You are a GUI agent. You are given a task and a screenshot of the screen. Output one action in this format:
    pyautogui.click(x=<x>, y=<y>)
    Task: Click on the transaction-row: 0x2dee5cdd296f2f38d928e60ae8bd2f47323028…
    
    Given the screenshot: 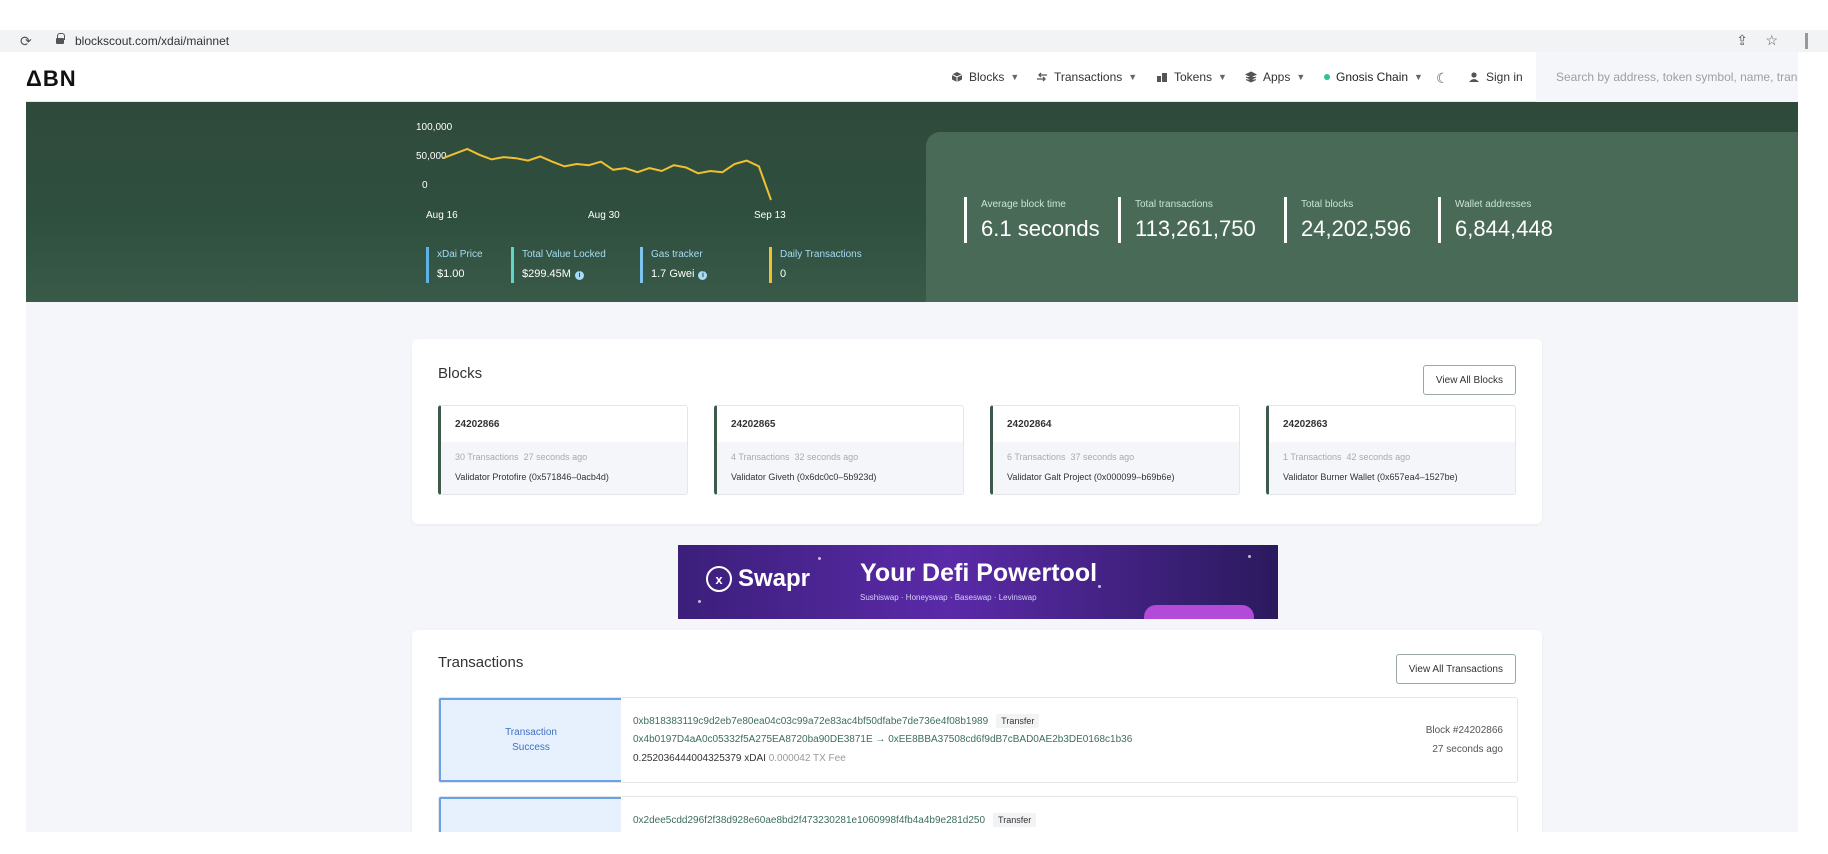 What is the action you would take?
    pyautogui.click(x=978, y=814)
    